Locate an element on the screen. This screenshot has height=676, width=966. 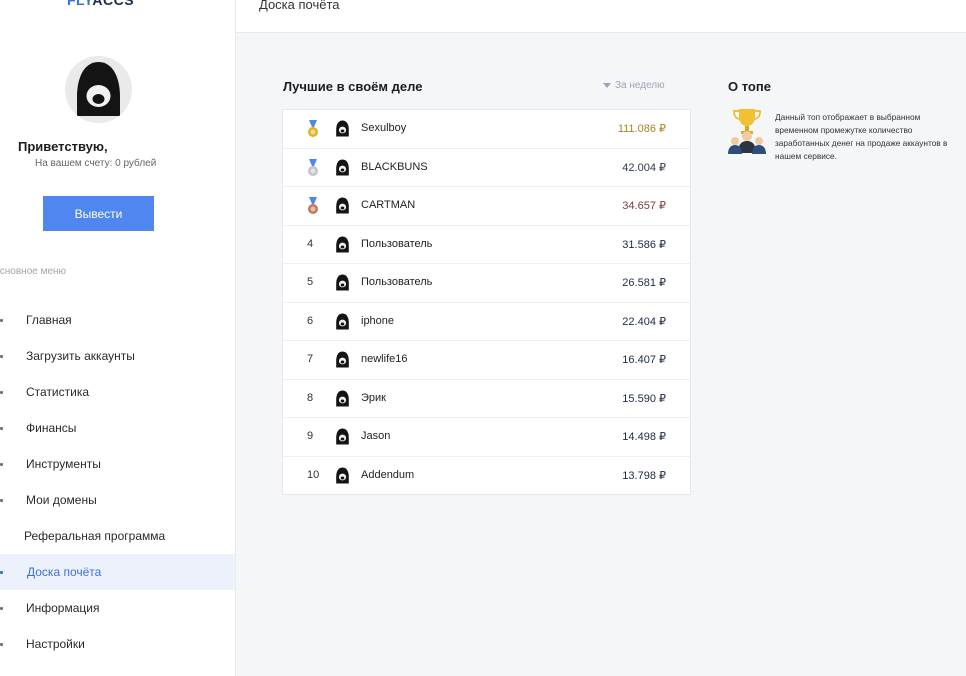
earnings-amount: 13.798 ₽ is located at coordinates (644, 475).